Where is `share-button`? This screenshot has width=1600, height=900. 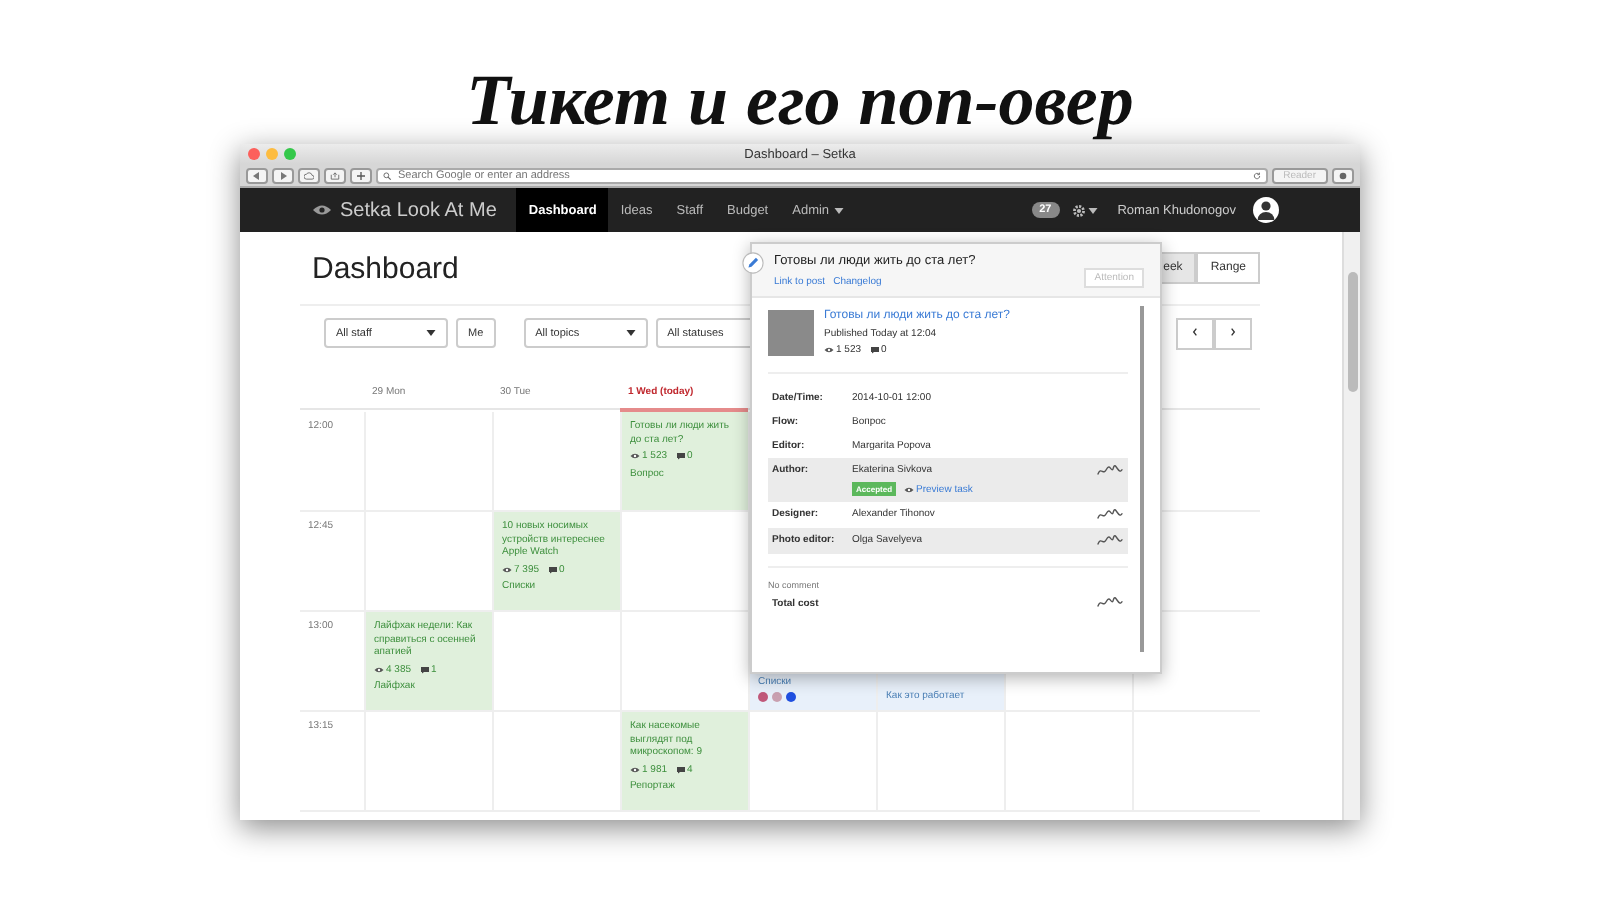 share-button is located at coordinates (335, 175).